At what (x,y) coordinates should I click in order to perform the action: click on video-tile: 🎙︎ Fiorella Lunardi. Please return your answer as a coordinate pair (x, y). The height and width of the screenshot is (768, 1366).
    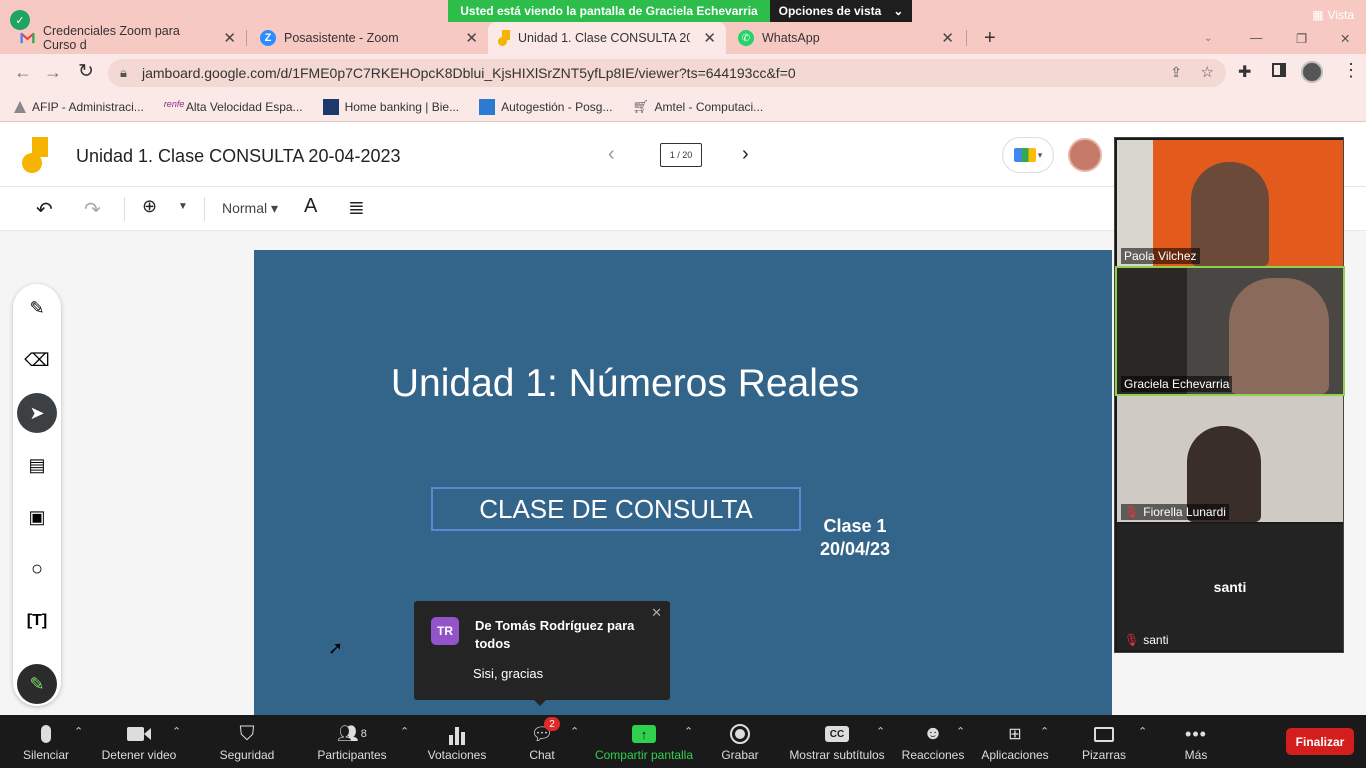
    Looking at the image, I should click on (1230, 459).